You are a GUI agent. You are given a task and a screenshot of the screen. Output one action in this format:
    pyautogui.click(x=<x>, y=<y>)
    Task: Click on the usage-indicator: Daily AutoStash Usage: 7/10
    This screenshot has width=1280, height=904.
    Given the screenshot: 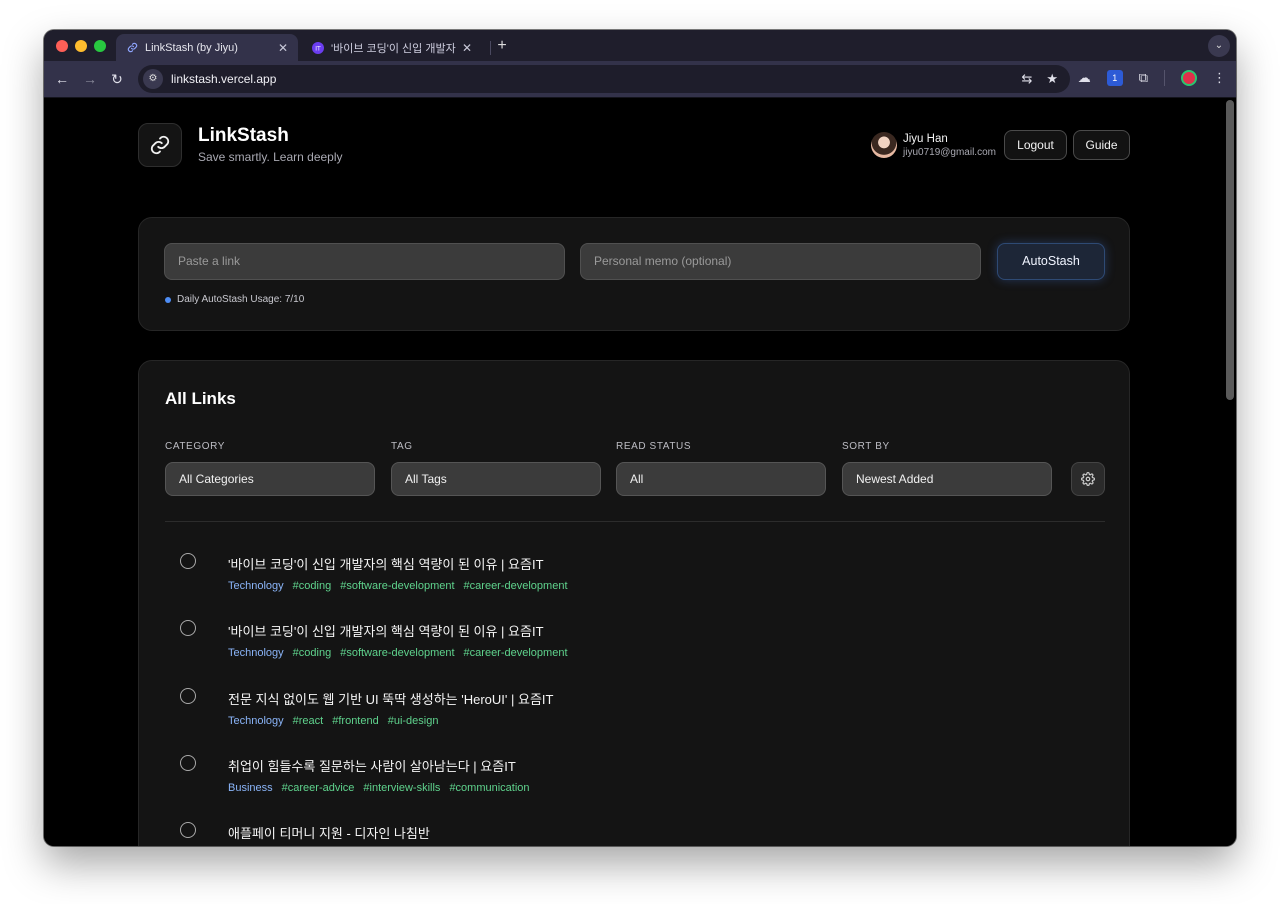 What is the action you would take?
    pyautogui.click(x=234, y=299)
    